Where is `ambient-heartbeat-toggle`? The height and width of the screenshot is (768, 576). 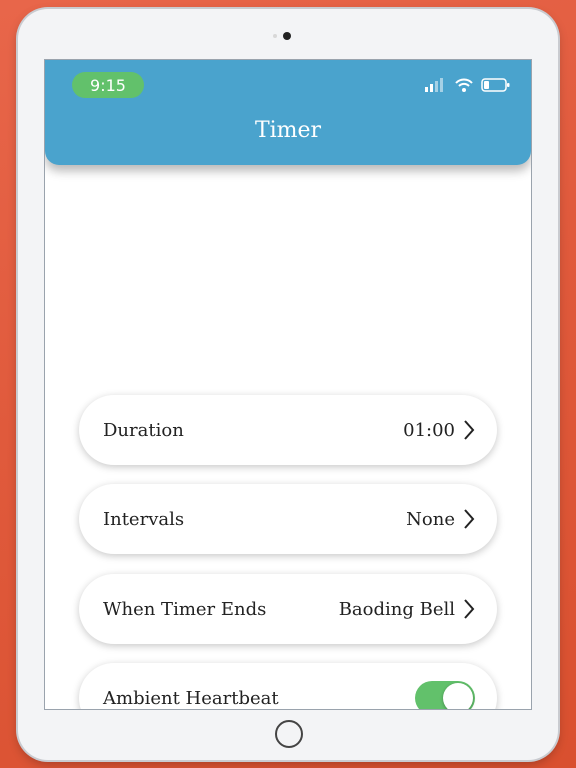 ambient-heartbeat-toggle is located at coordinates (445, 695).